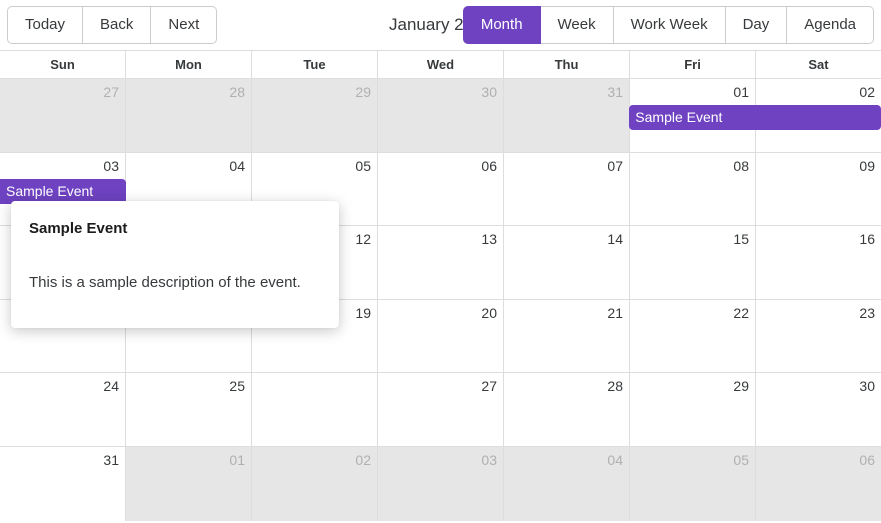 The image size is (881, 523). What do you see at coordinates (237, 386) in the screenshot?
I see `day-number: 25` at bounding box center [237, 386].